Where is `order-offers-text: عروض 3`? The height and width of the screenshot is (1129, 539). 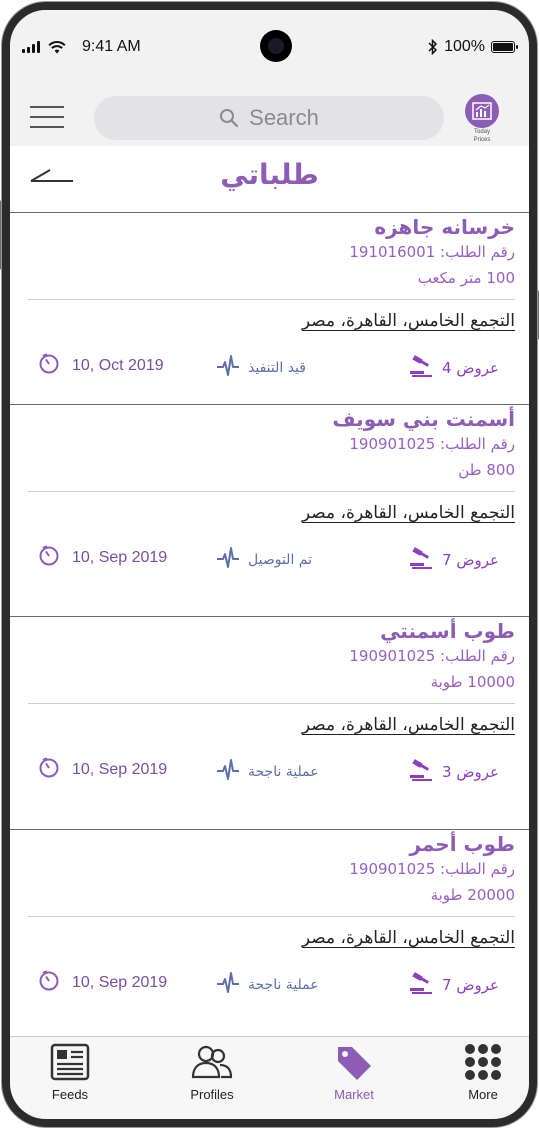 order-offers-text: عروض 3 is located at coordinates (470, 772).